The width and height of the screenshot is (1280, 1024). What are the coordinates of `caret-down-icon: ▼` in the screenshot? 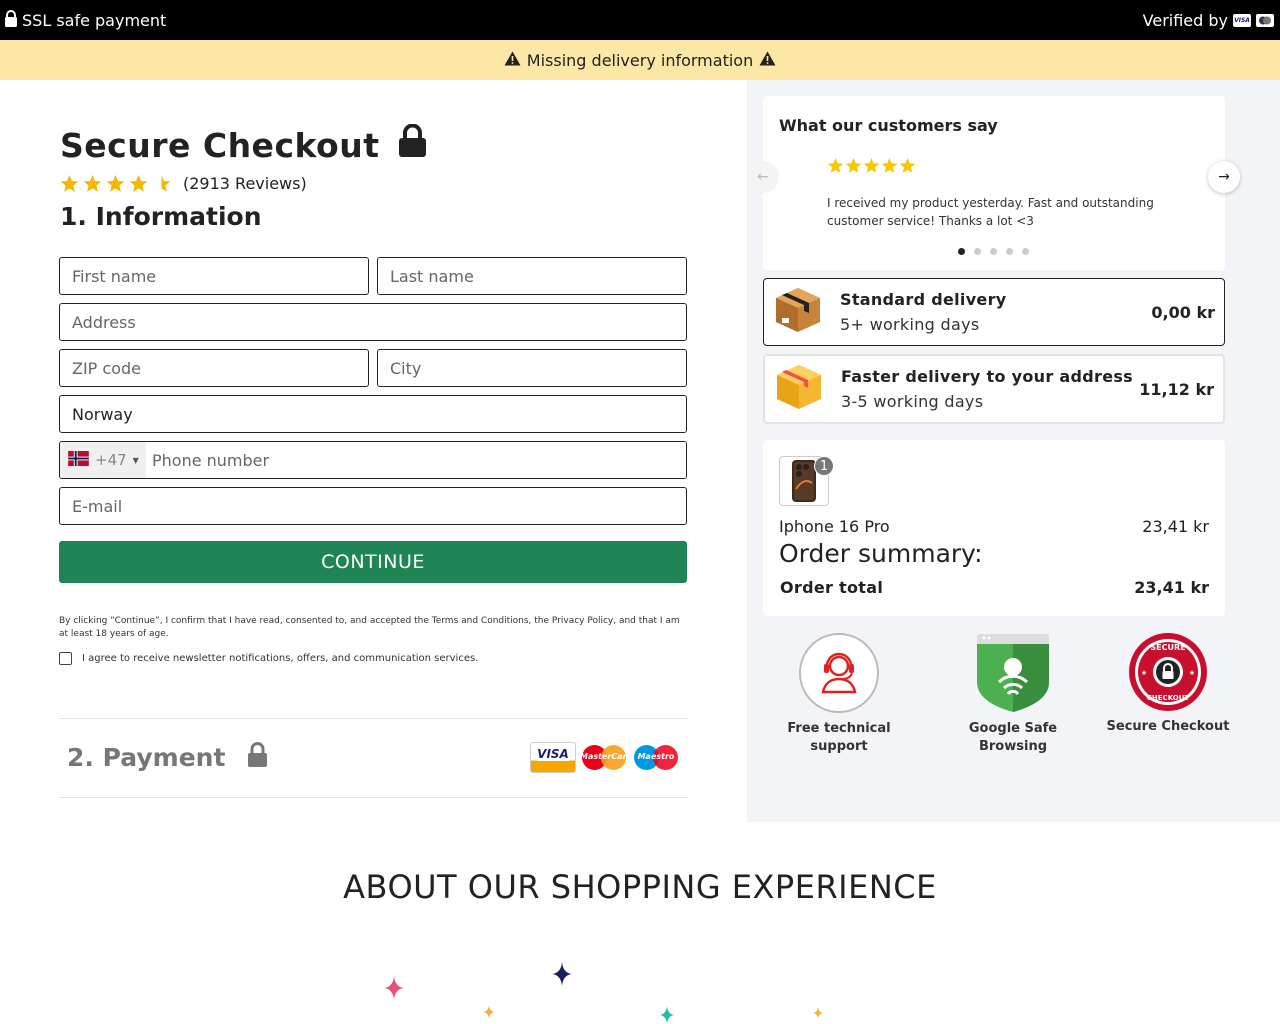 It's located at (135, 460).